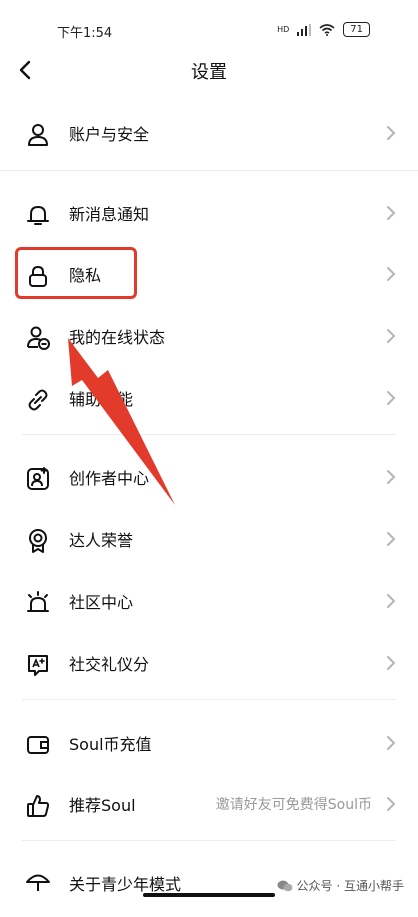  I want to click on status-time: 下午1:54, so click(85, 33).